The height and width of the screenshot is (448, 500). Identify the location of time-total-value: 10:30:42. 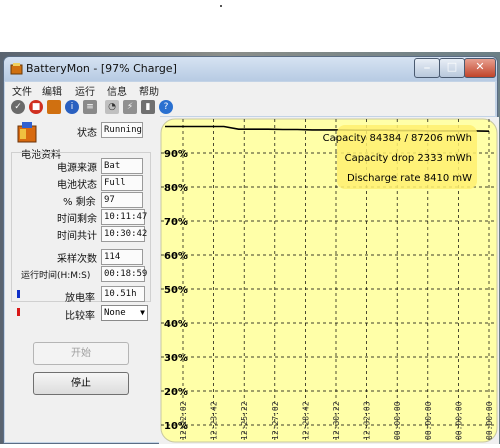
(124, 234).